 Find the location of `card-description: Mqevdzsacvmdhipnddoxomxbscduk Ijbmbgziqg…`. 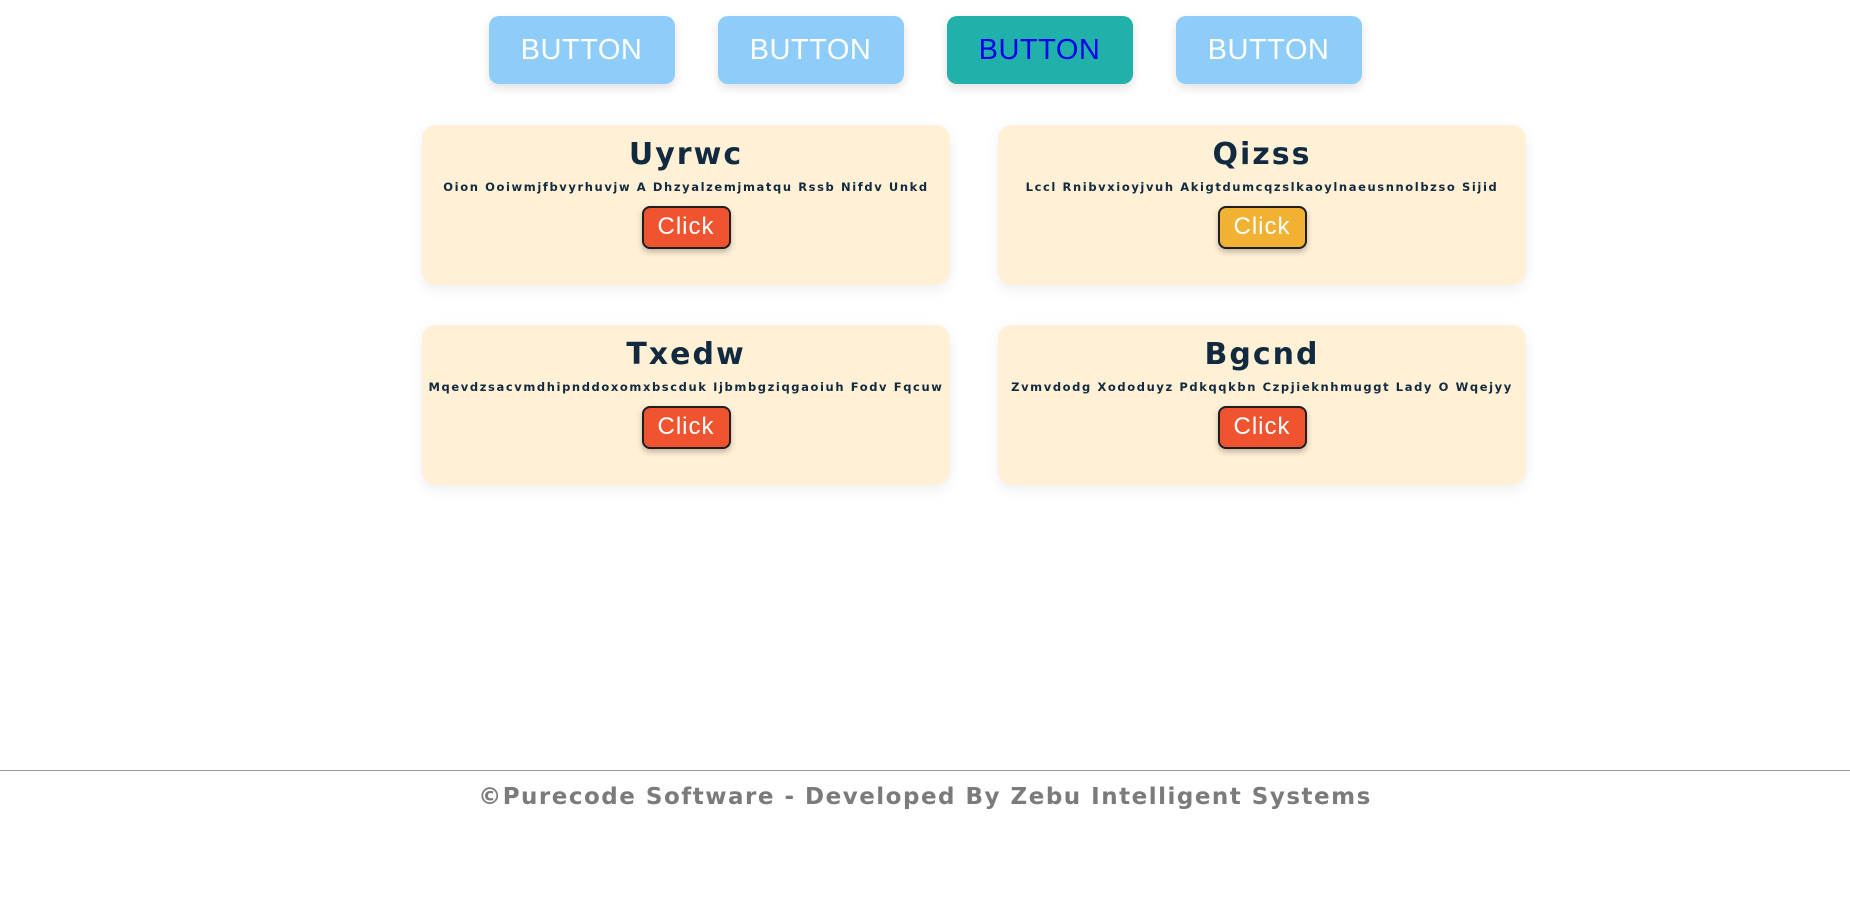

card-description: Mqevdzsacvmdhipnddoxomxbscduk Ijbmbgziqg… is located at coordinates (686, 386).